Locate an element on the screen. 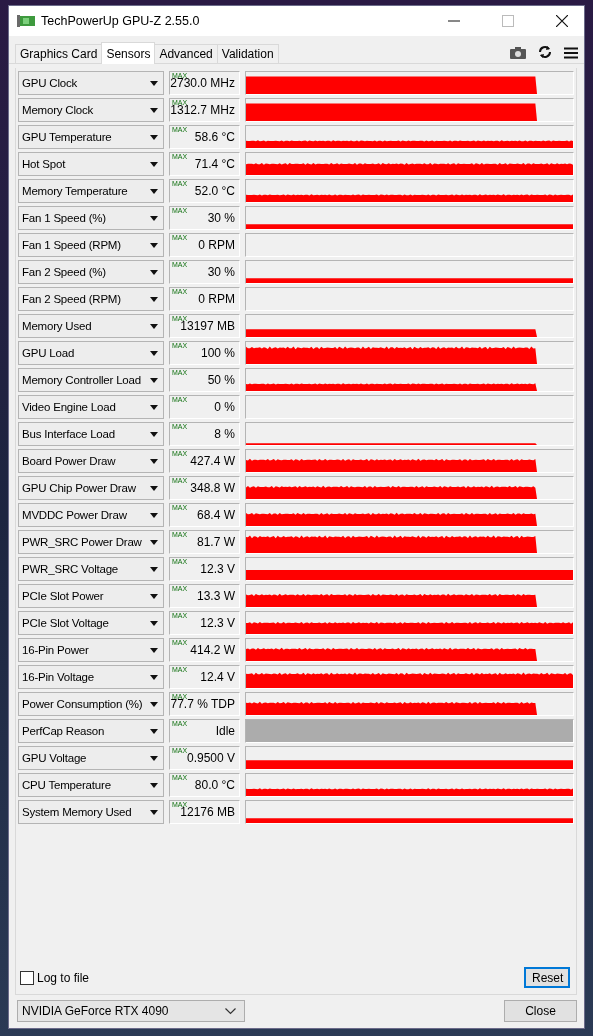 This screenshot has width=593, height=1036. sensor-dropdown: Memory Controller Load is located at coordinates (91, 380).